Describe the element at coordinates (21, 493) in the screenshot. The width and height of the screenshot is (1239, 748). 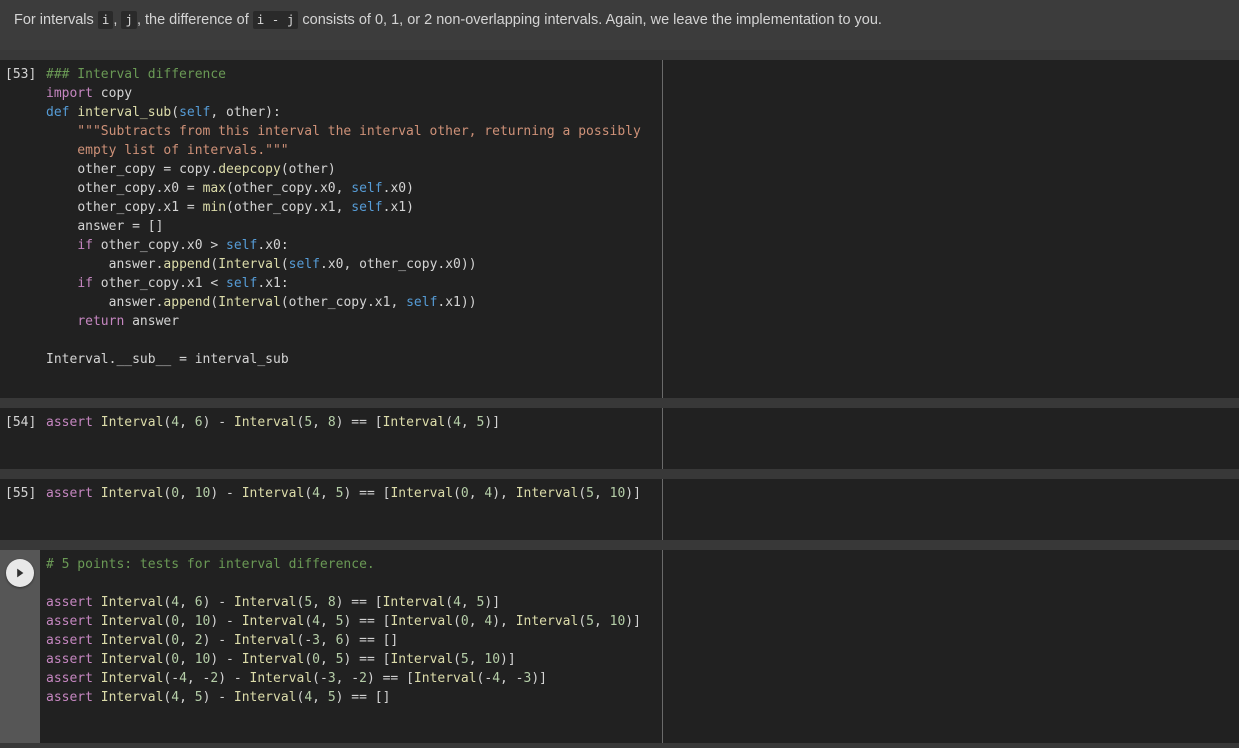
I see `execution-count-55: [55]` at that location.